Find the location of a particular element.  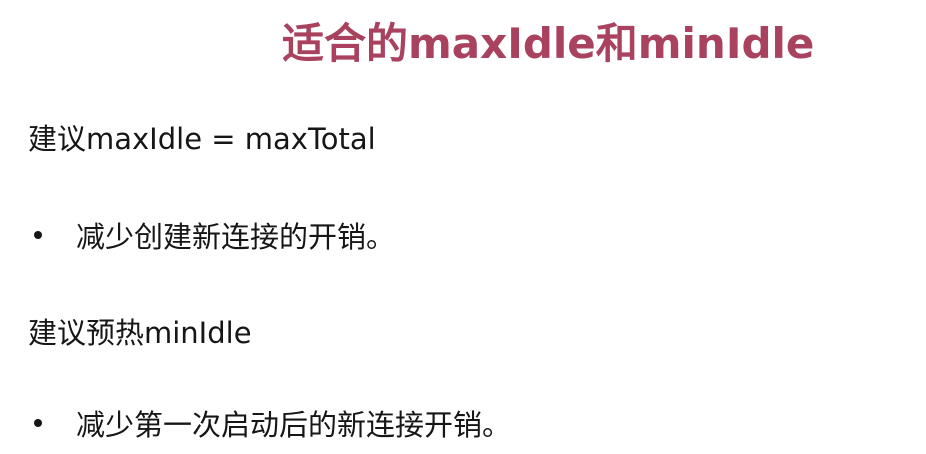

bullet-item-reduce-overhead: 减少创建新连接的开销。 is located at coordinates (211, 235).